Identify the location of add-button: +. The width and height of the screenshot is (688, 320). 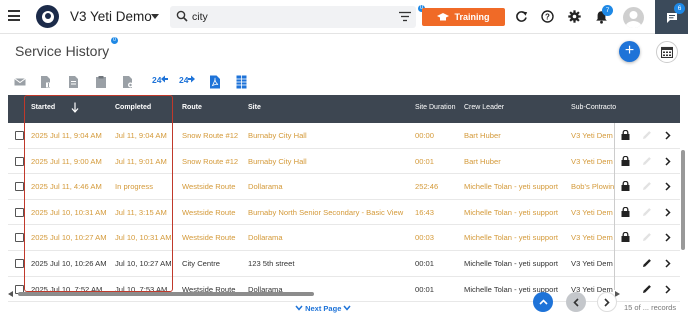
(629, 51).